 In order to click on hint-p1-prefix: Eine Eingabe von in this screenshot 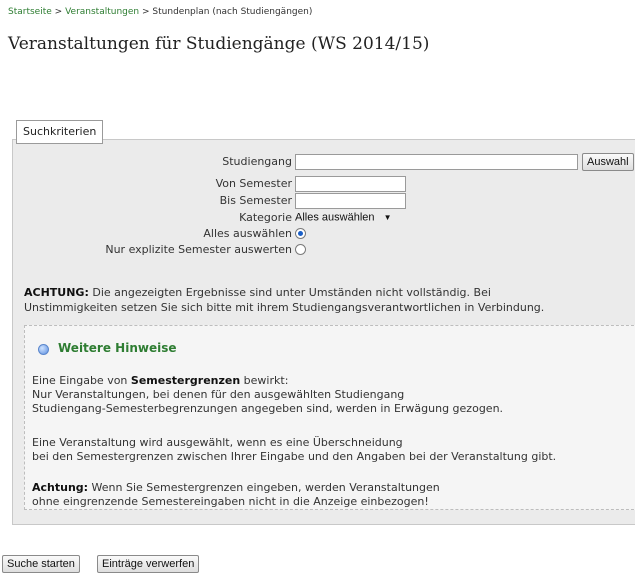, I will do `click(81, 380)`.